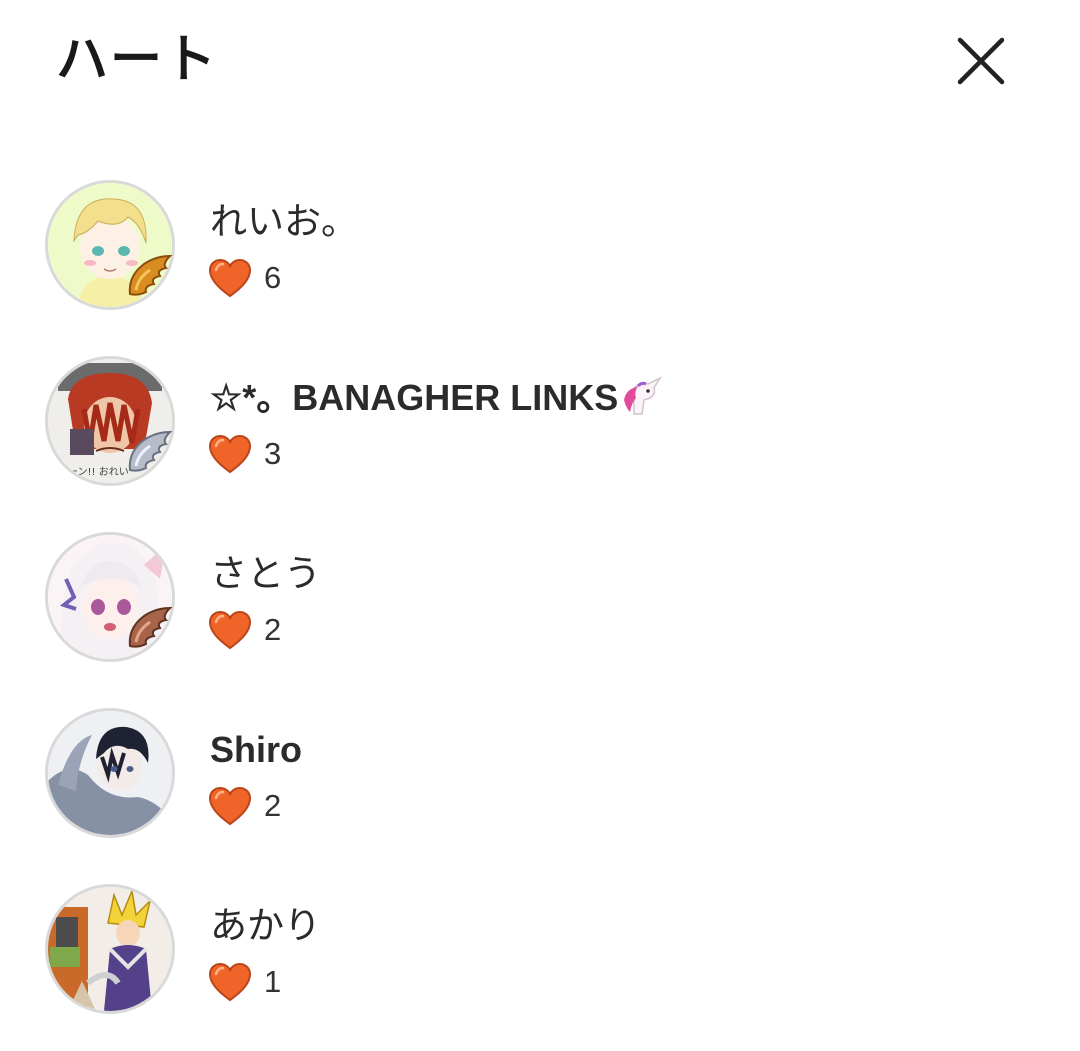 This screenshot has height=1051, width=1080. What do you see at coordinates (150, 451) in the screenshot?
I see `silver-wing-badge` at bounding box center [150, 451].